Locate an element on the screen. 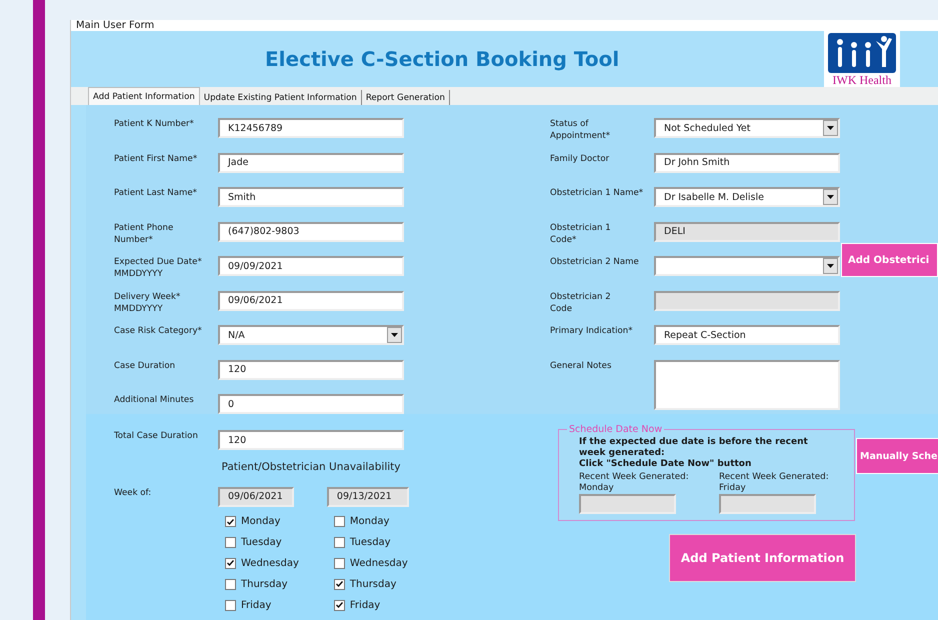  field-label: Obstetrician 1 Code* is located at coordinates (581, 234).